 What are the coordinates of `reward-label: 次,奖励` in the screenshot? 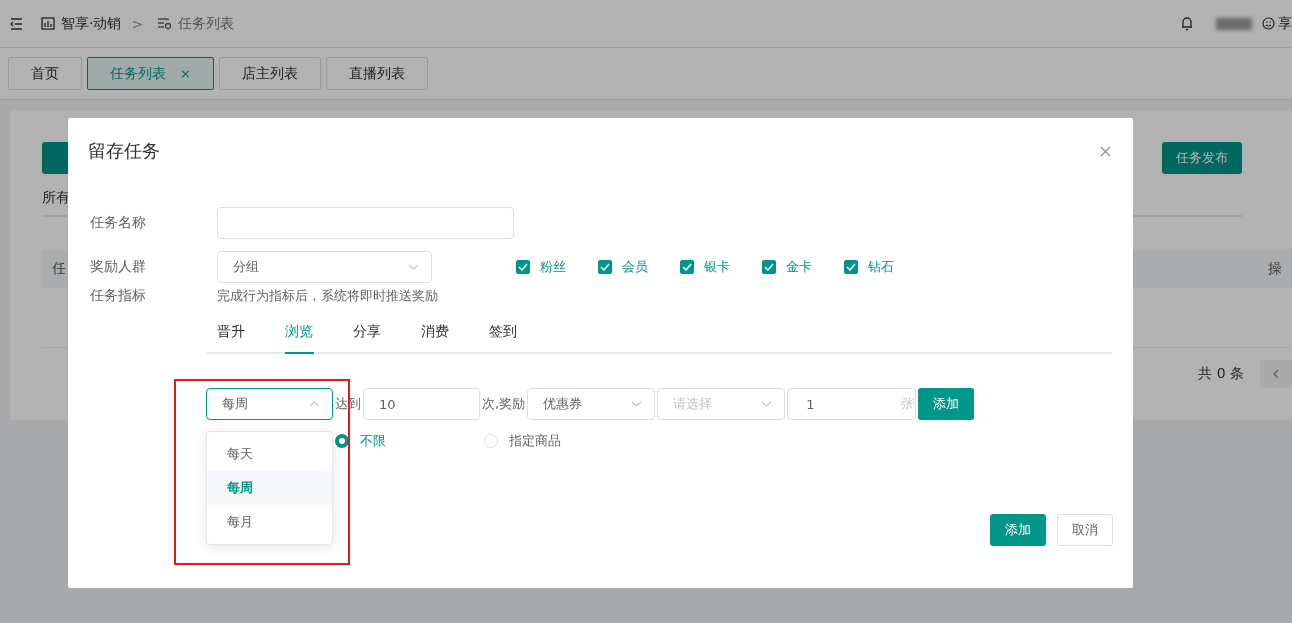 It's located at (504, 404).